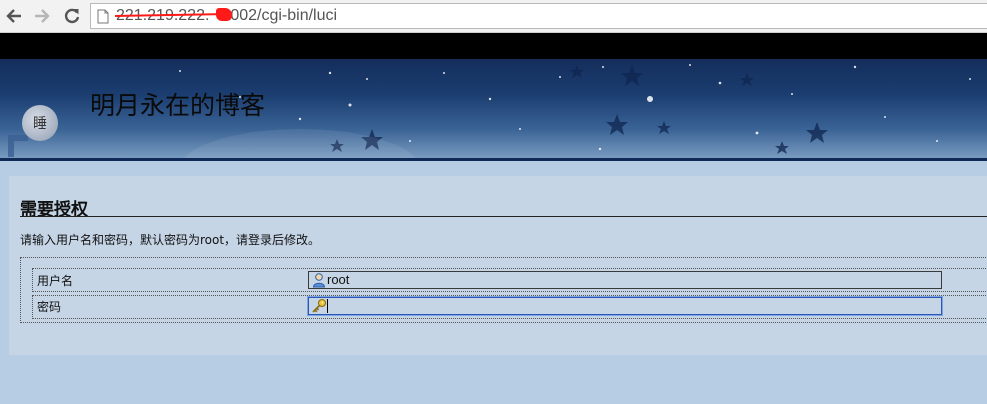 The height and width of the screenshot is (404, 987). Describe the element at coordinates (55, 281) in the screenshot. I see `username-label: 用户名` at that location.